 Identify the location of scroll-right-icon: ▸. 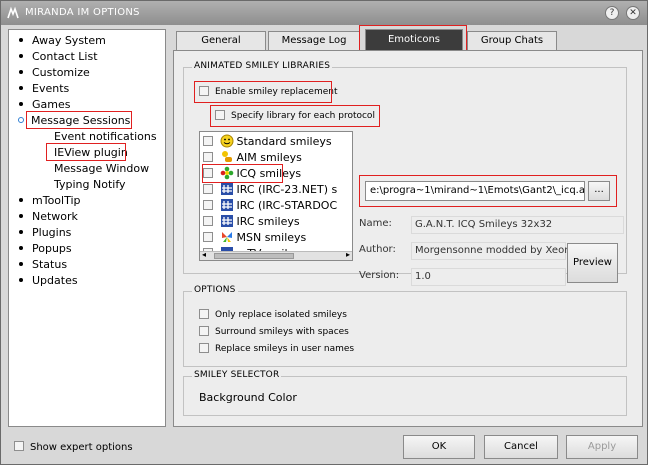
(348, 254).